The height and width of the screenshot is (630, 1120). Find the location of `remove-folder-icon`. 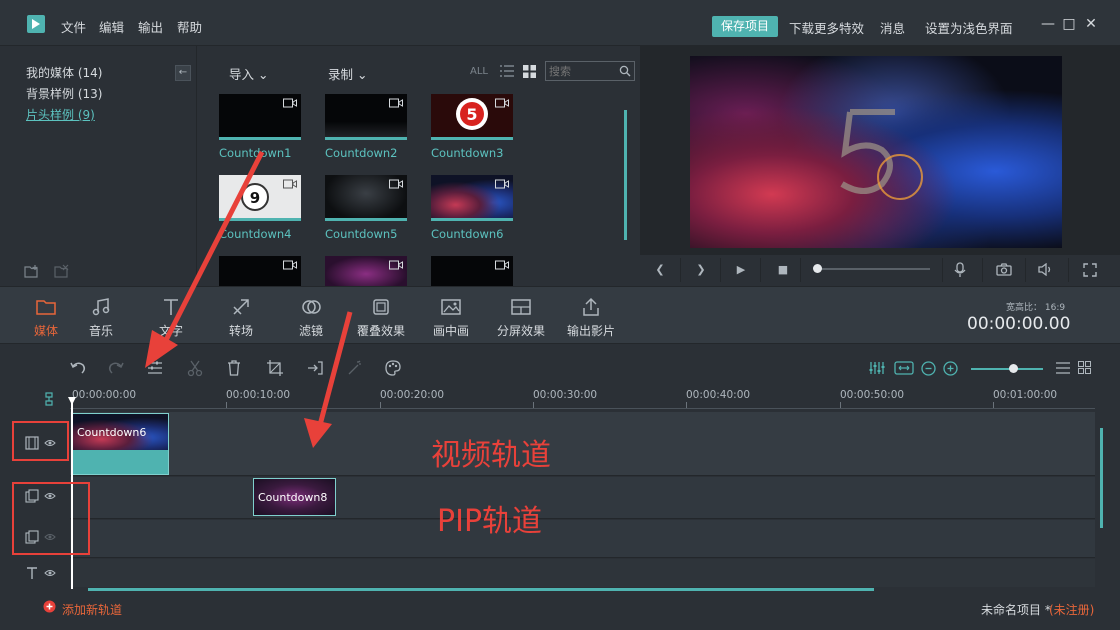

remove-folder-icon is located at coordinates (62, 271).